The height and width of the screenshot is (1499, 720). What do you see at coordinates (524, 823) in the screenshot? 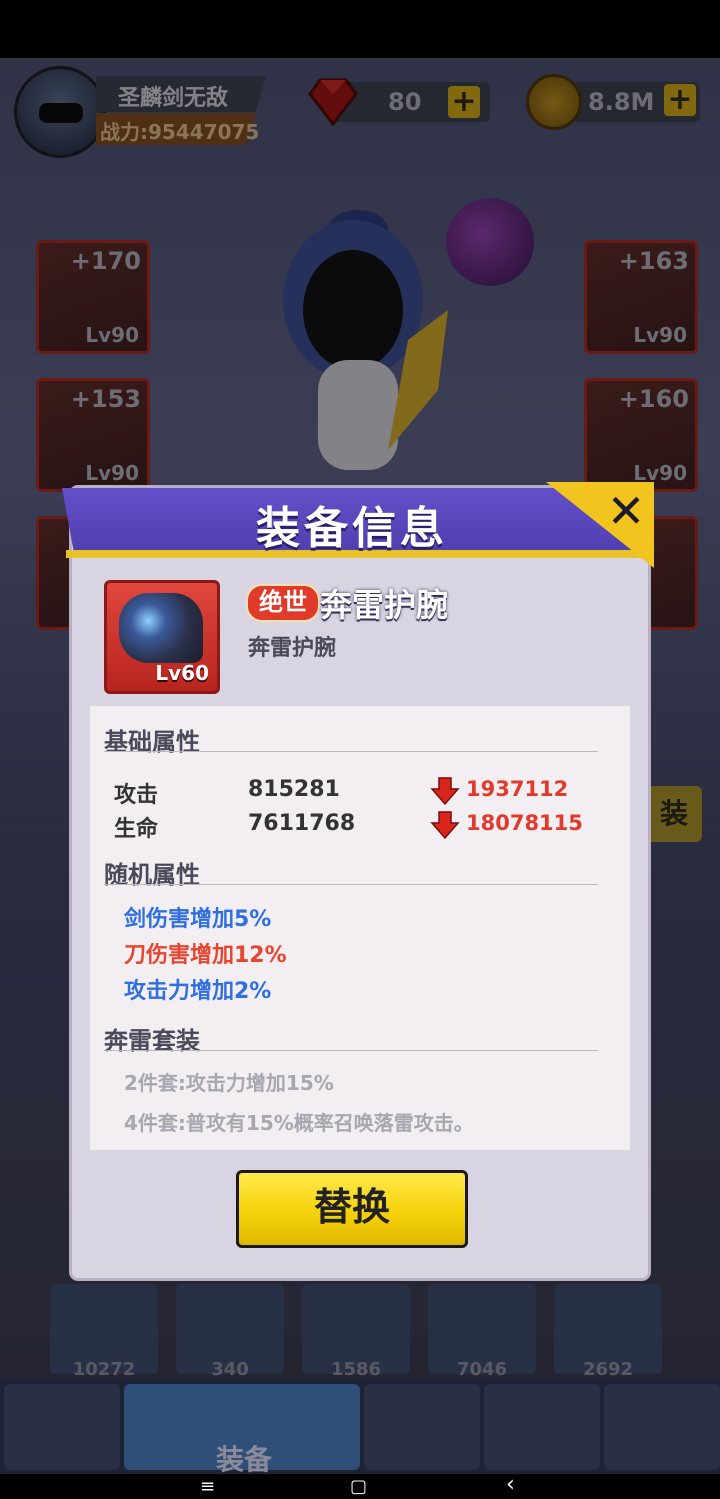
I see `stat-hp-compare: 18078115` at bounding box center [524, 823].